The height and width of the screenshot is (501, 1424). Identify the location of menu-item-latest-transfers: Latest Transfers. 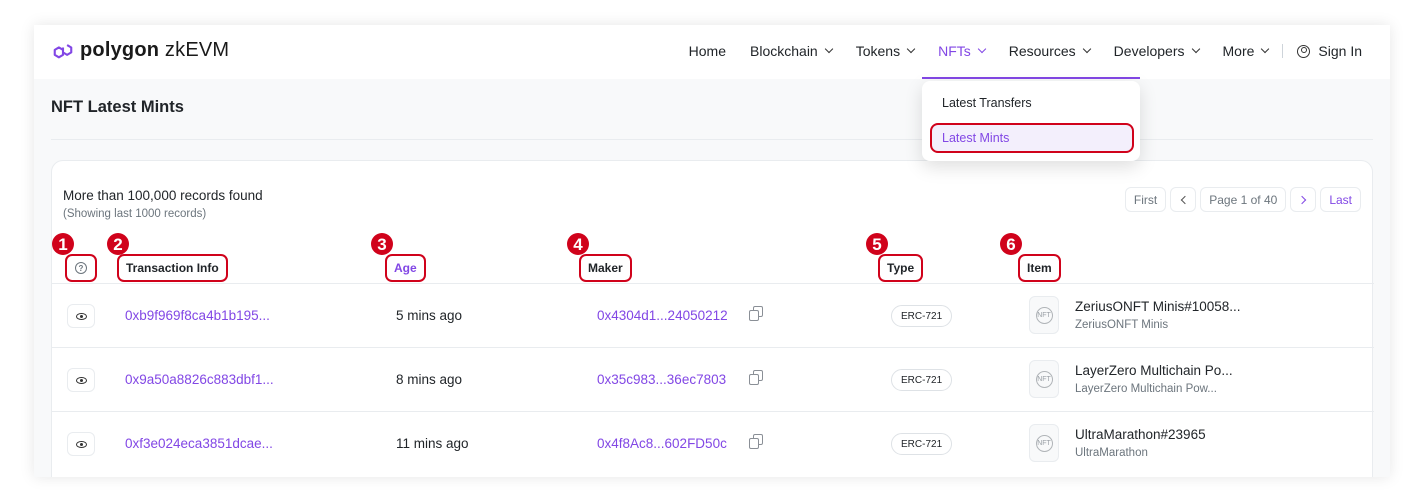
(987, 103).